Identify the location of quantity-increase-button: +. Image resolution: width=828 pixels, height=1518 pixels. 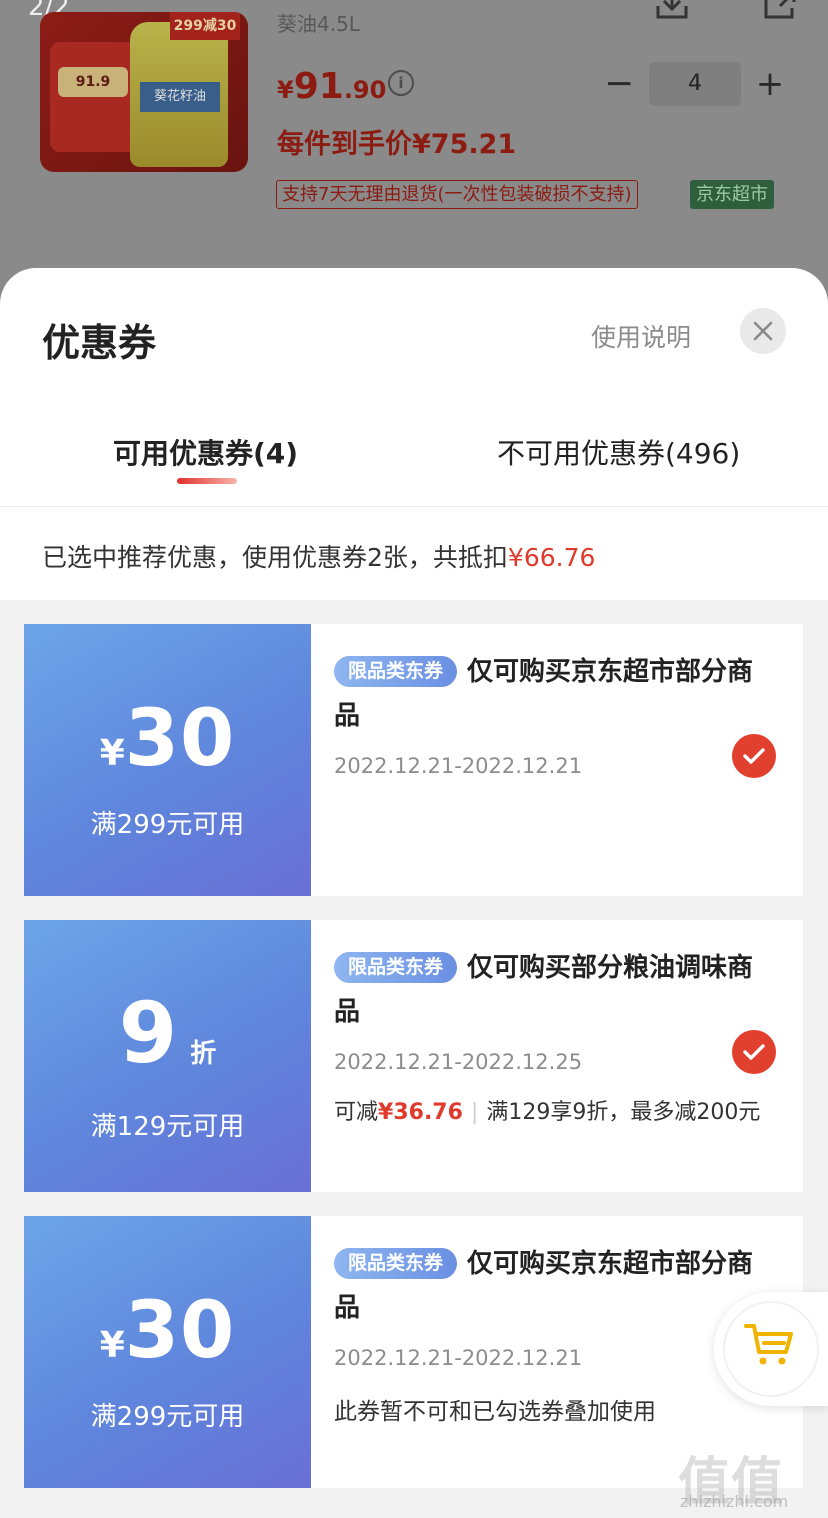
(770, 84).